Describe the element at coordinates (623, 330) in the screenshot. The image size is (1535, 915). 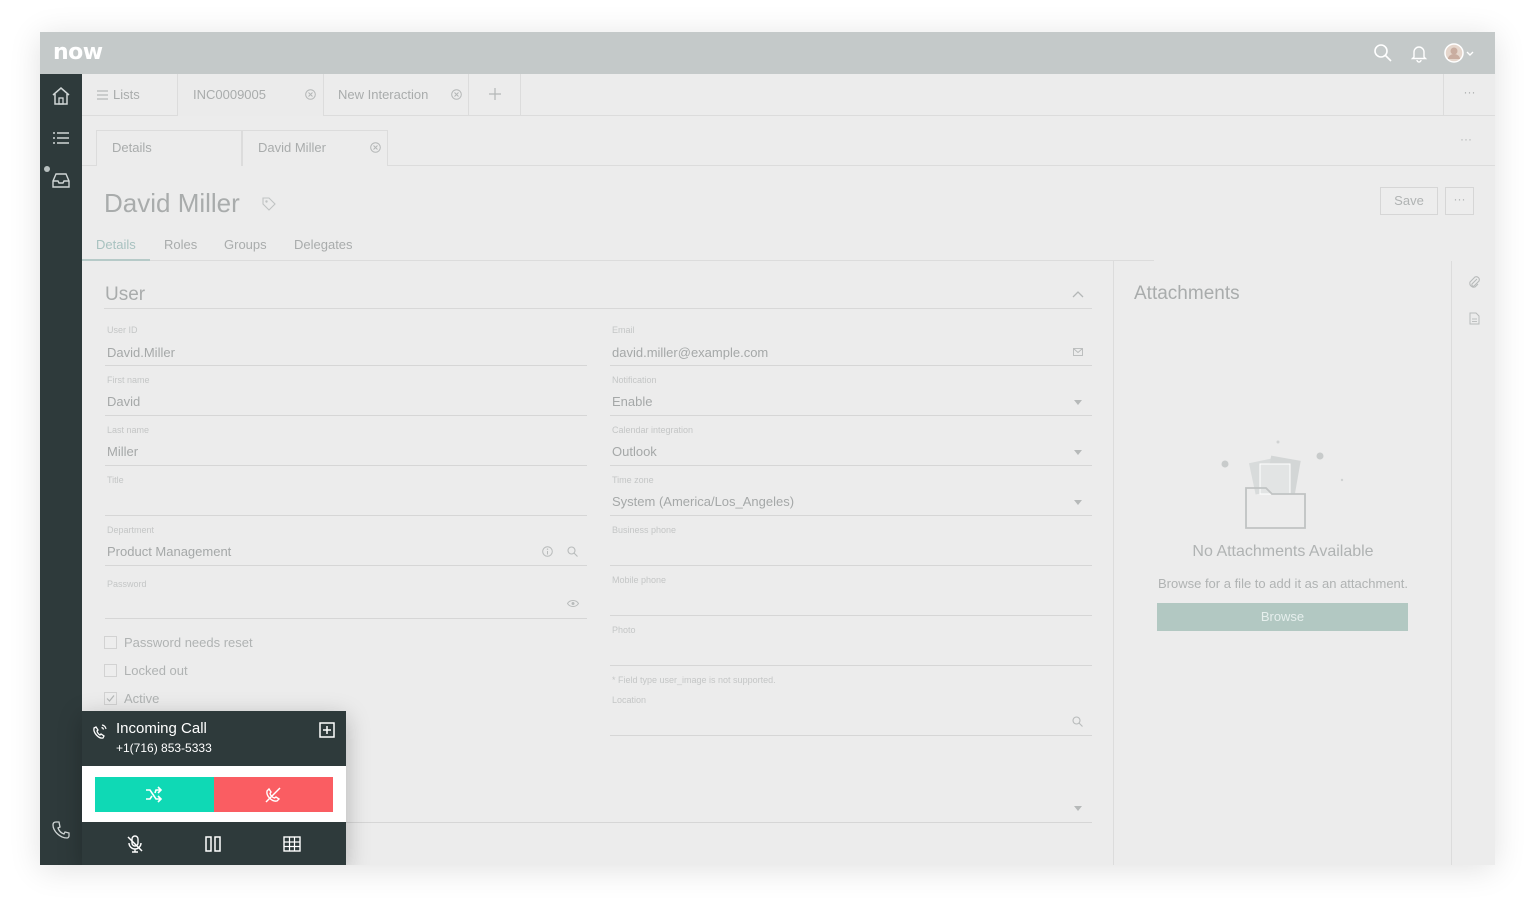
I see `field-label: Email` at that location.